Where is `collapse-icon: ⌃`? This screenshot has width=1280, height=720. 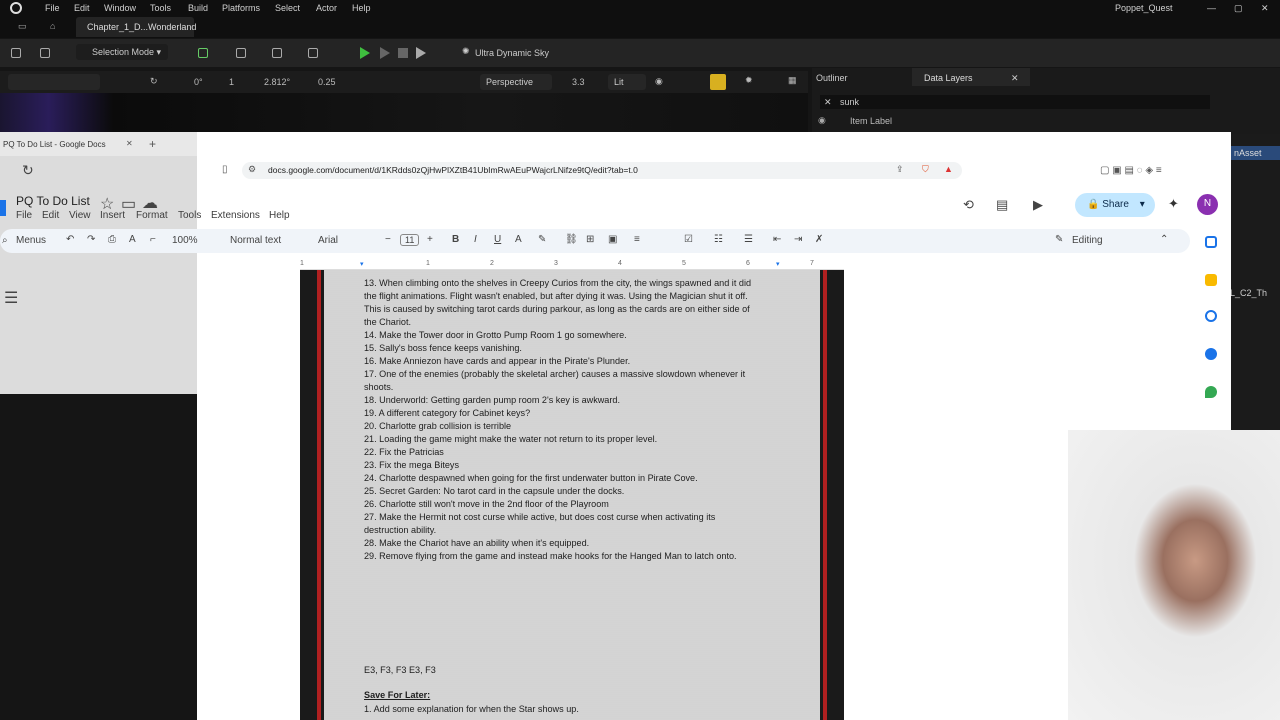
collapse-icon: ⌃ is located at coordinates (1164, 239).